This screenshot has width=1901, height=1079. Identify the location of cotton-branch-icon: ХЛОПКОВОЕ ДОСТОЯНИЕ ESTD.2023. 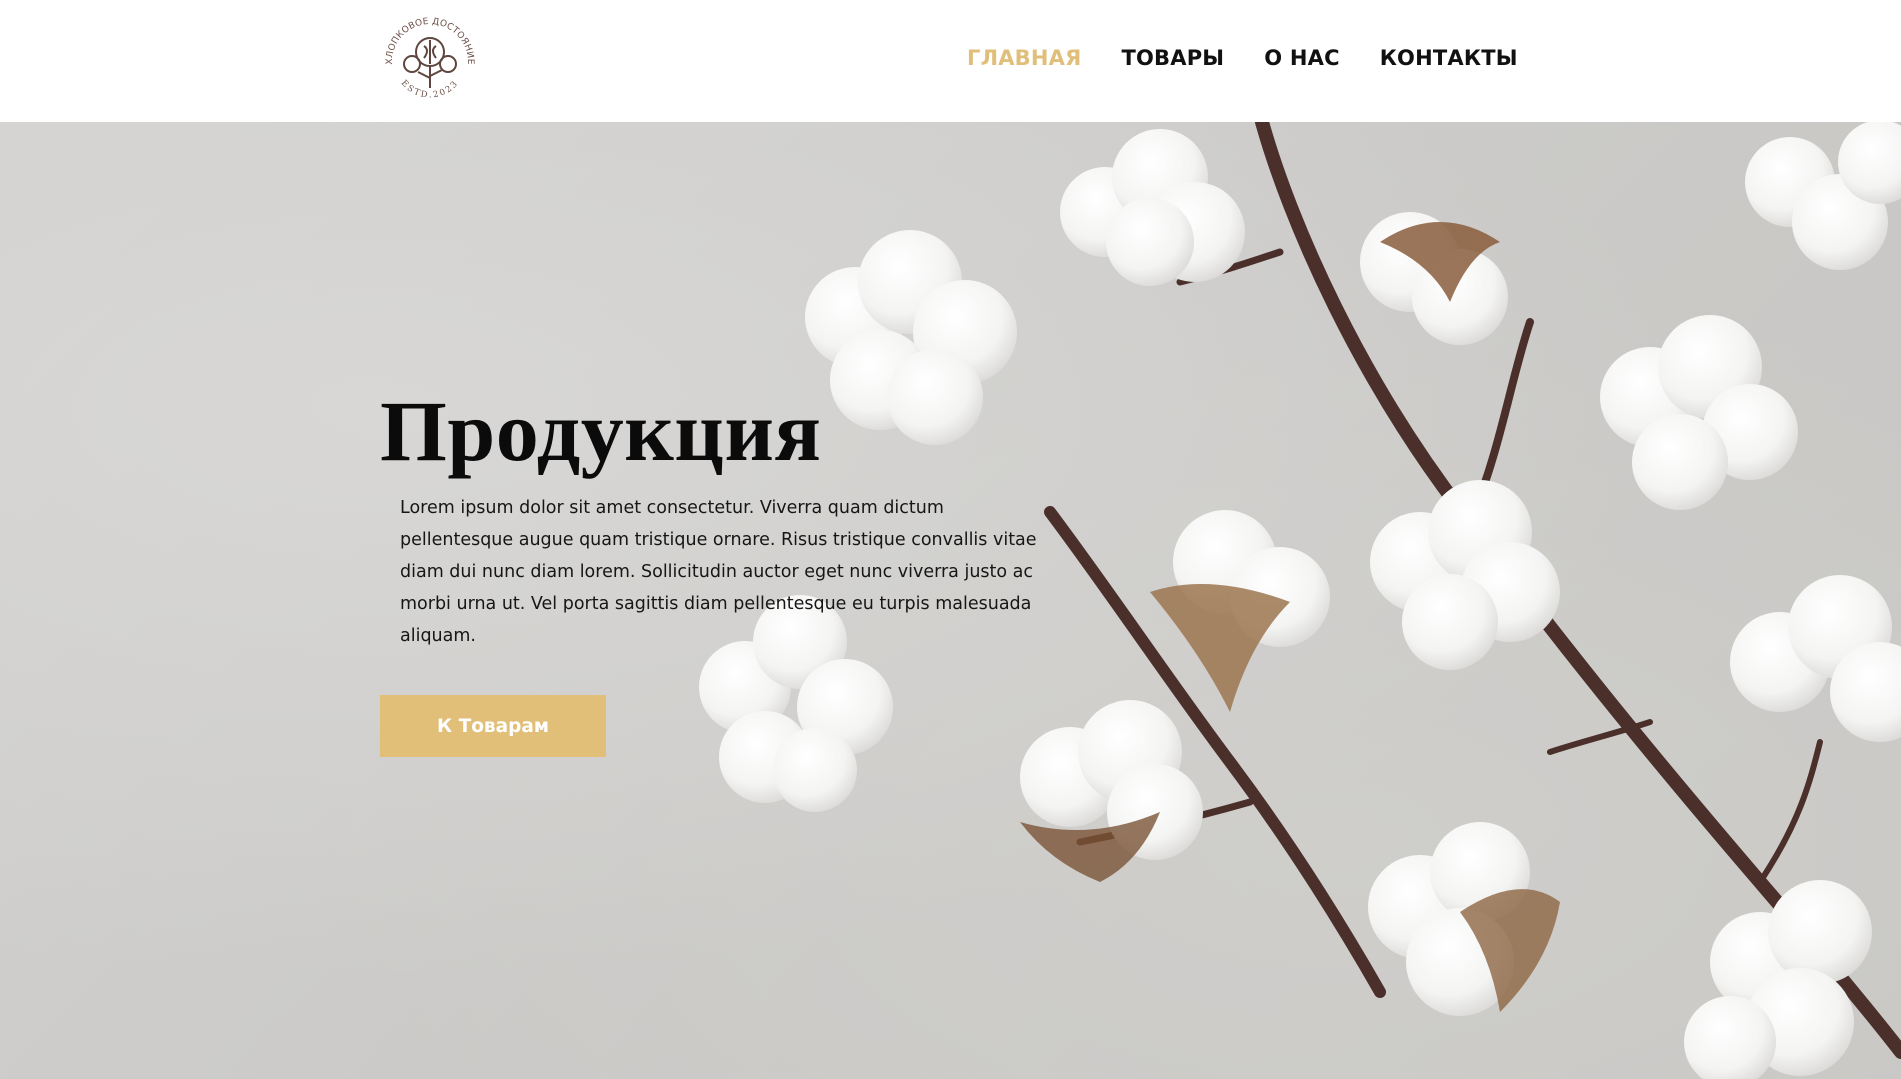
(430, 59).